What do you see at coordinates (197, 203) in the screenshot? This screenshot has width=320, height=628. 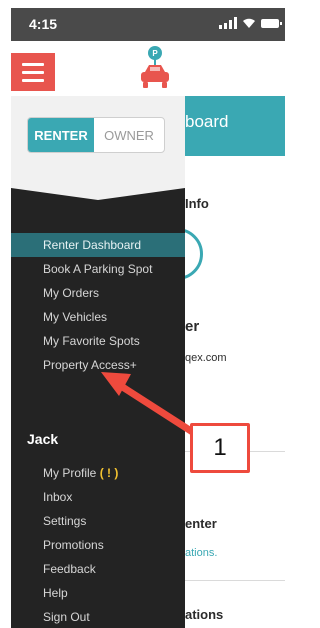 I see `info-heading: Info` at bounding box center [197, 203].